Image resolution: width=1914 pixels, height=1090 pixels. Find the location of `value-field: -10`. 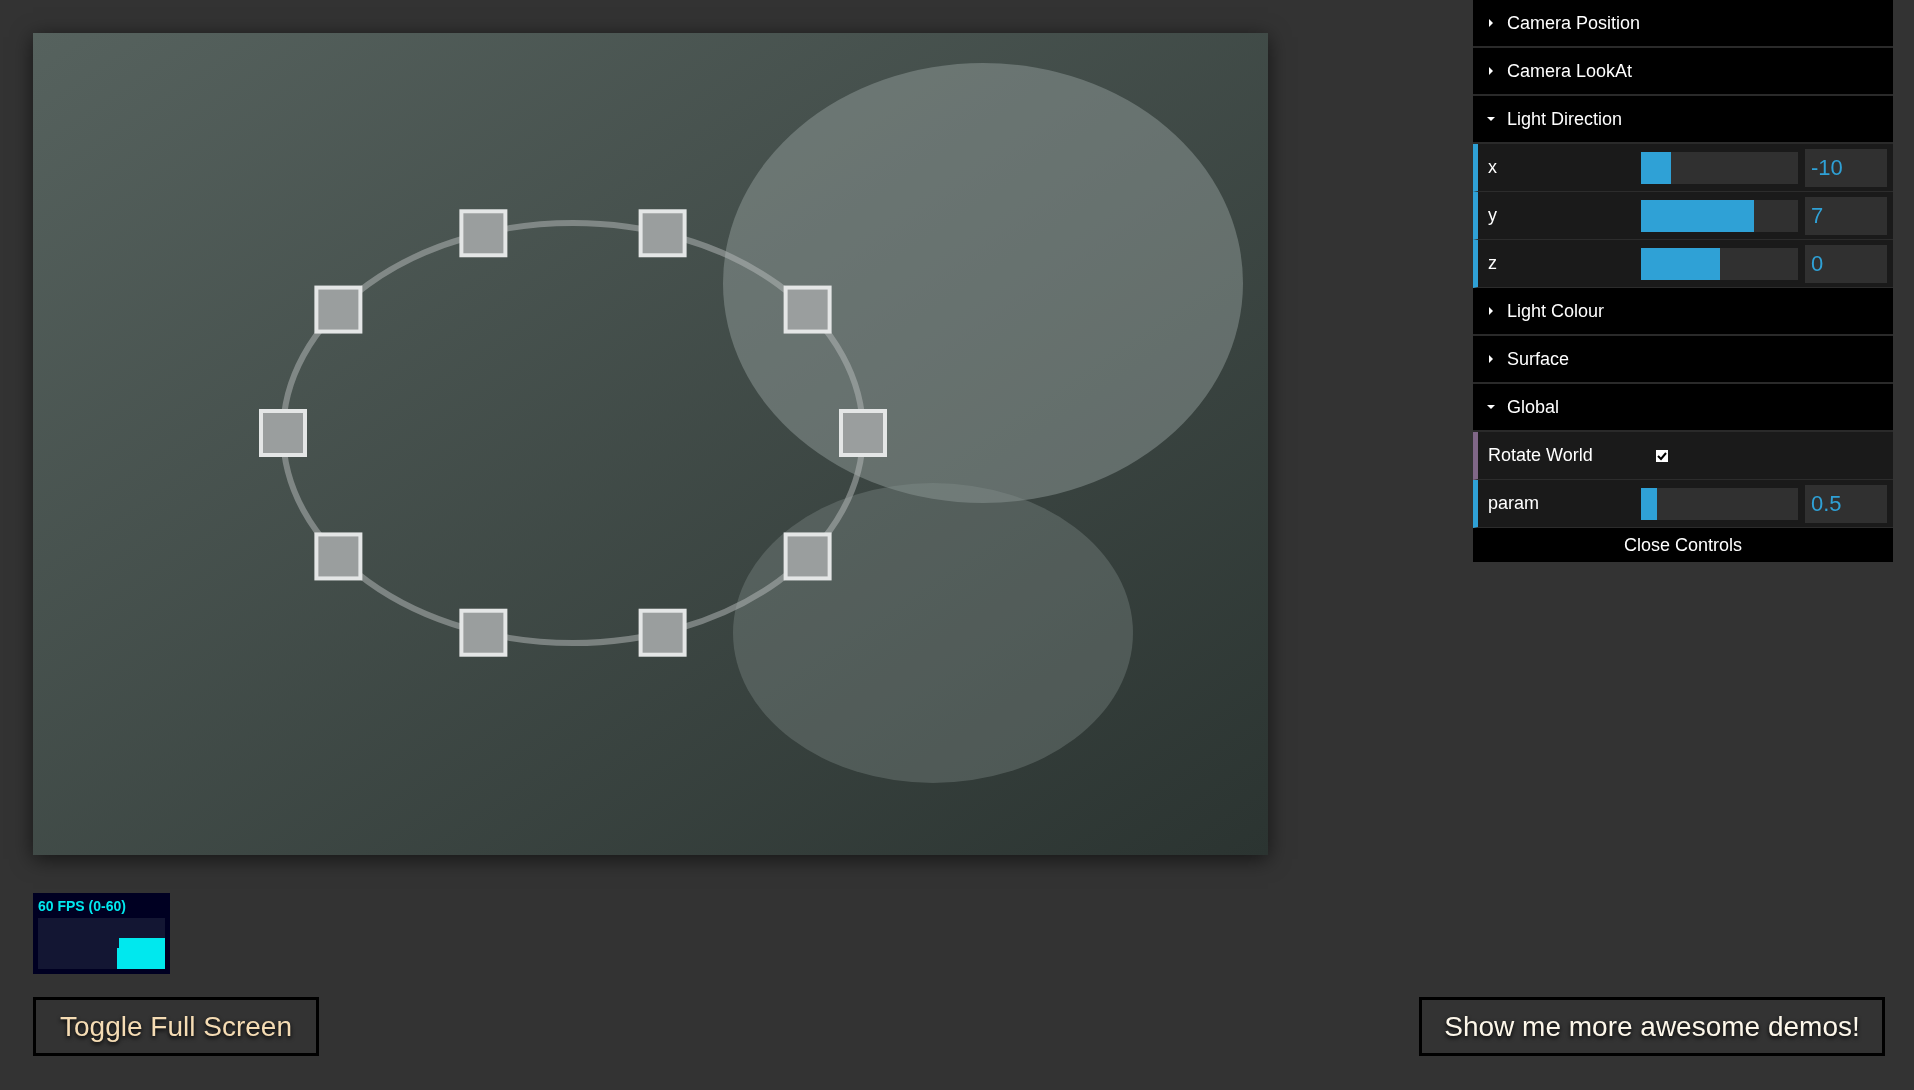

value-field: -10 is located at coordinates (1846, 167).